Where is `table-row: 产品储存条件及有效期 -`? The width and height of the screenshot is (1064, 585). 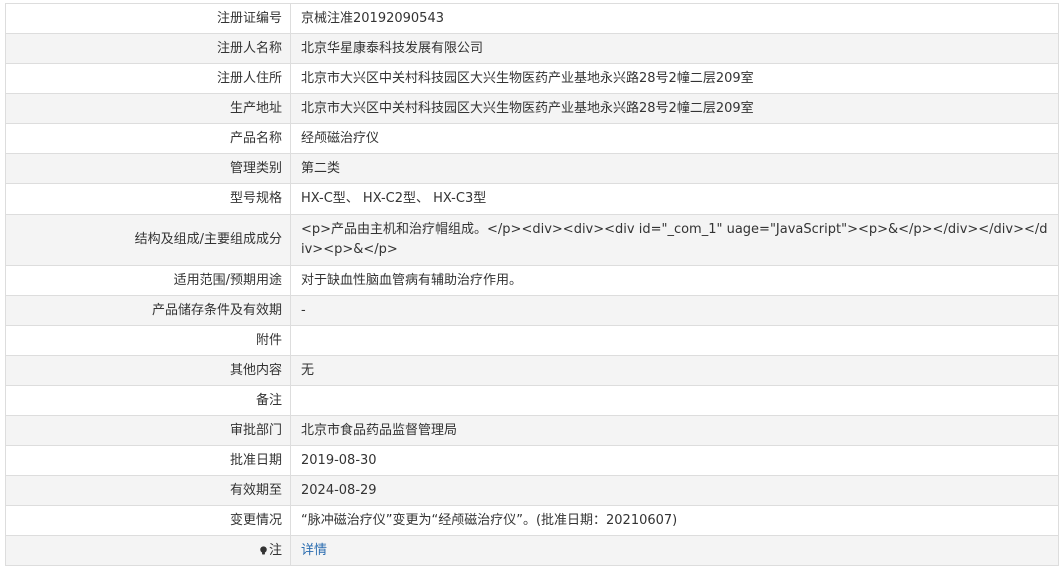 table-row: 产品储存条件及有效期 - is located at coordinates (532, 310).